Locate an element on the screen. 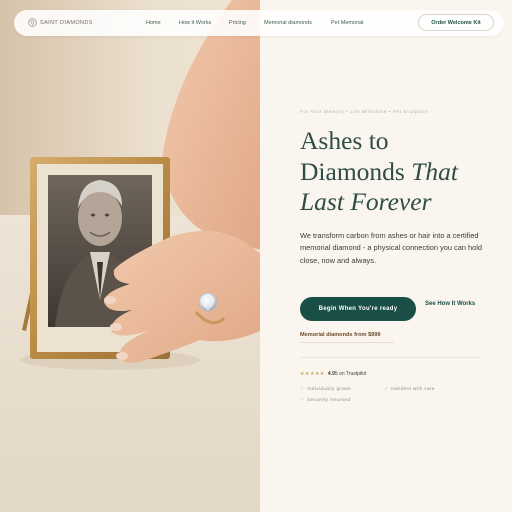  feature-item: ✓ Securely returned is located at coordinates (325, 400).